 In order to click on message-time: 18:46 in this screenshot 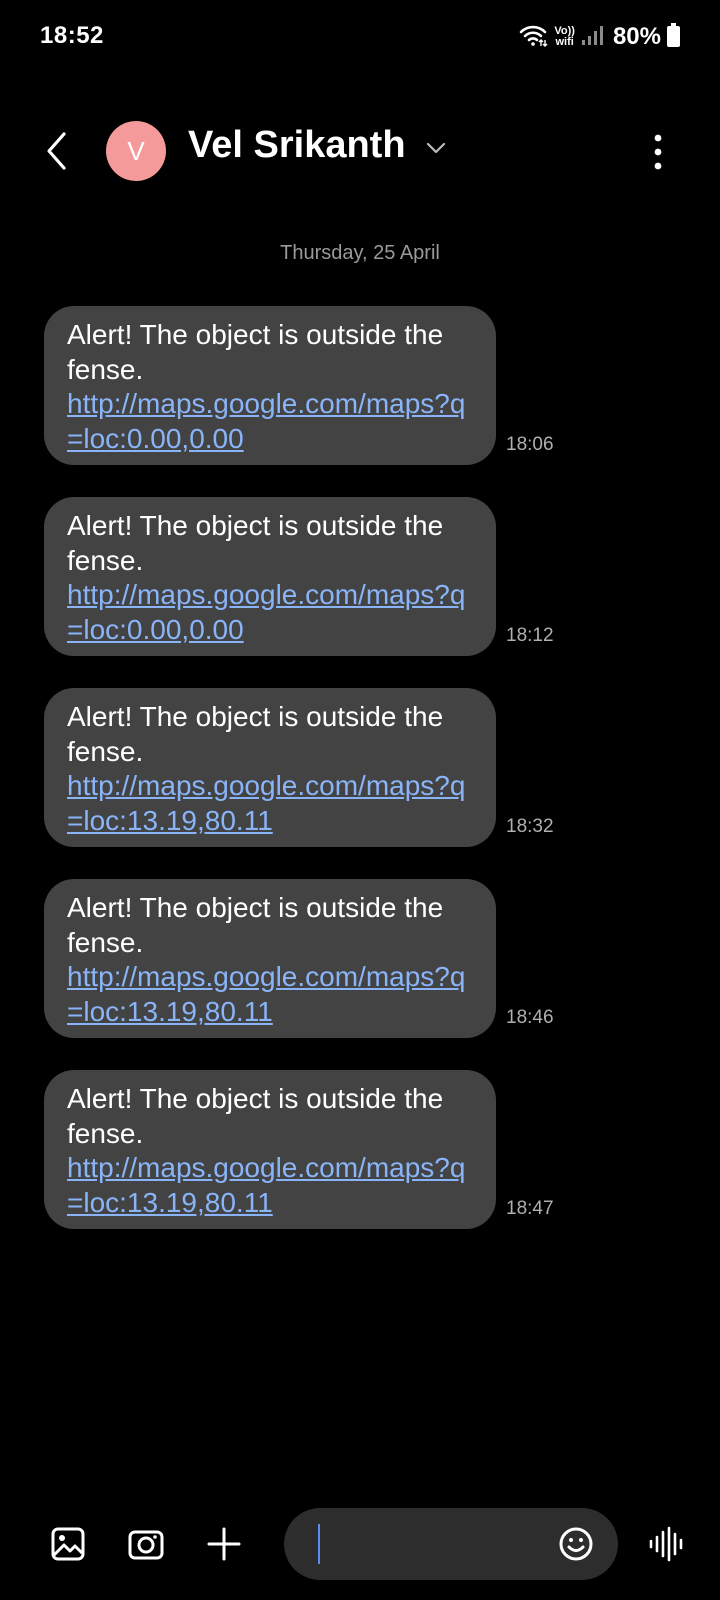, I will do `click(530, 1017)`.